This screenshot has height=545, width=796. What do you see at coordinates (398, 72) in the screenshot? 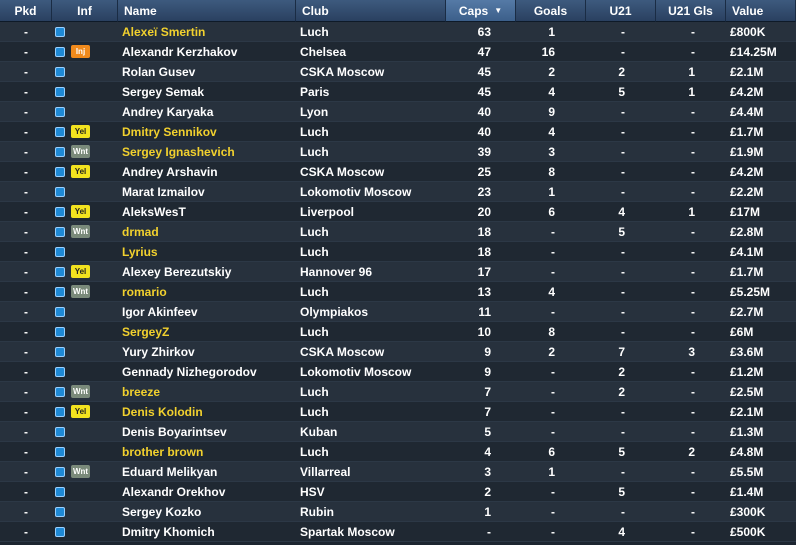
I see `table-row: - Rolan Gusev CSKA Moscow 45 2 2 1 £2.1M` at bounding box center [398, 72].